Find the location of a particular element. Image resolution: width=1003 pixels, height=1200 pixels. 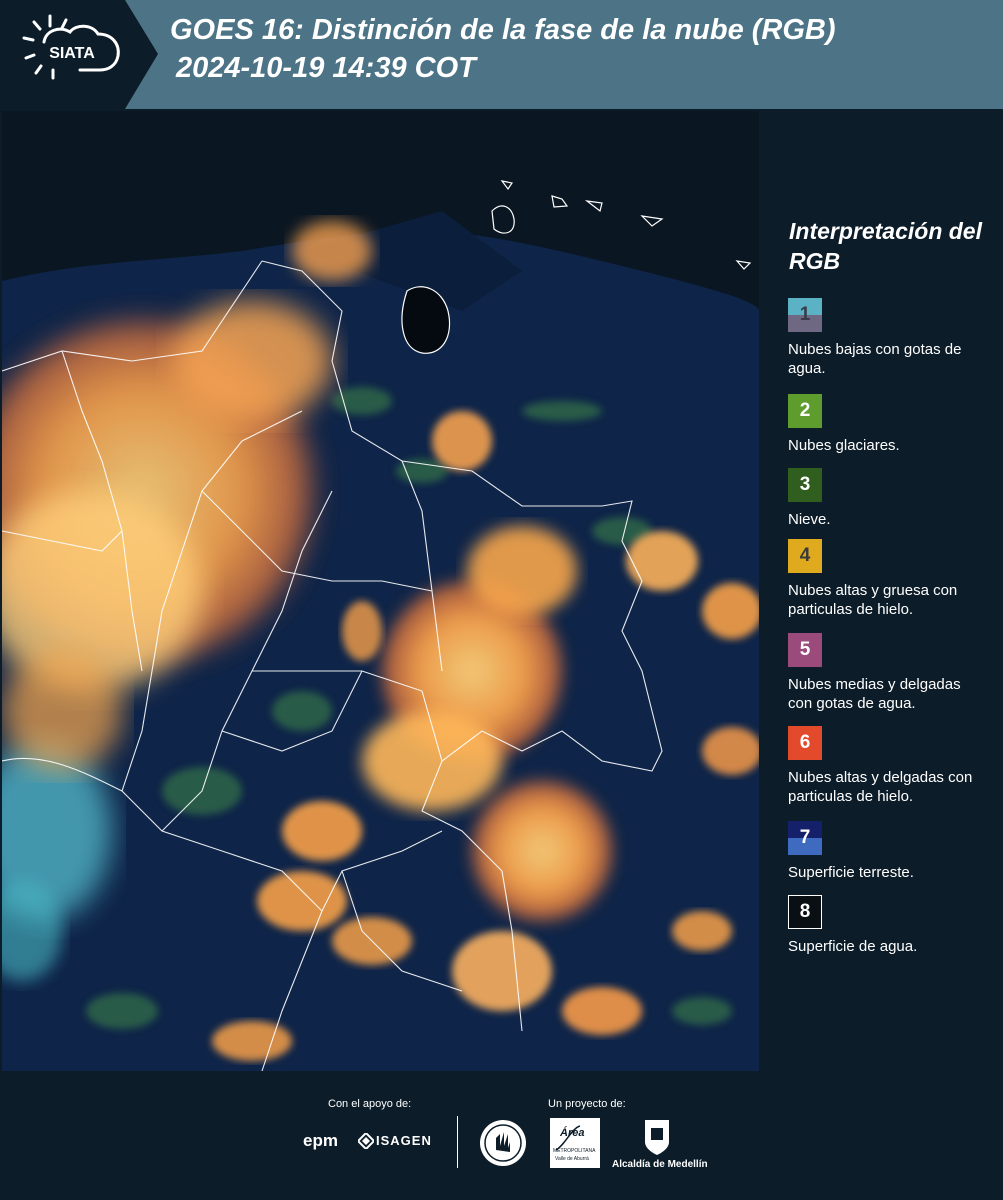

legend-number-5: 5 is located at coordinates (805, 649).